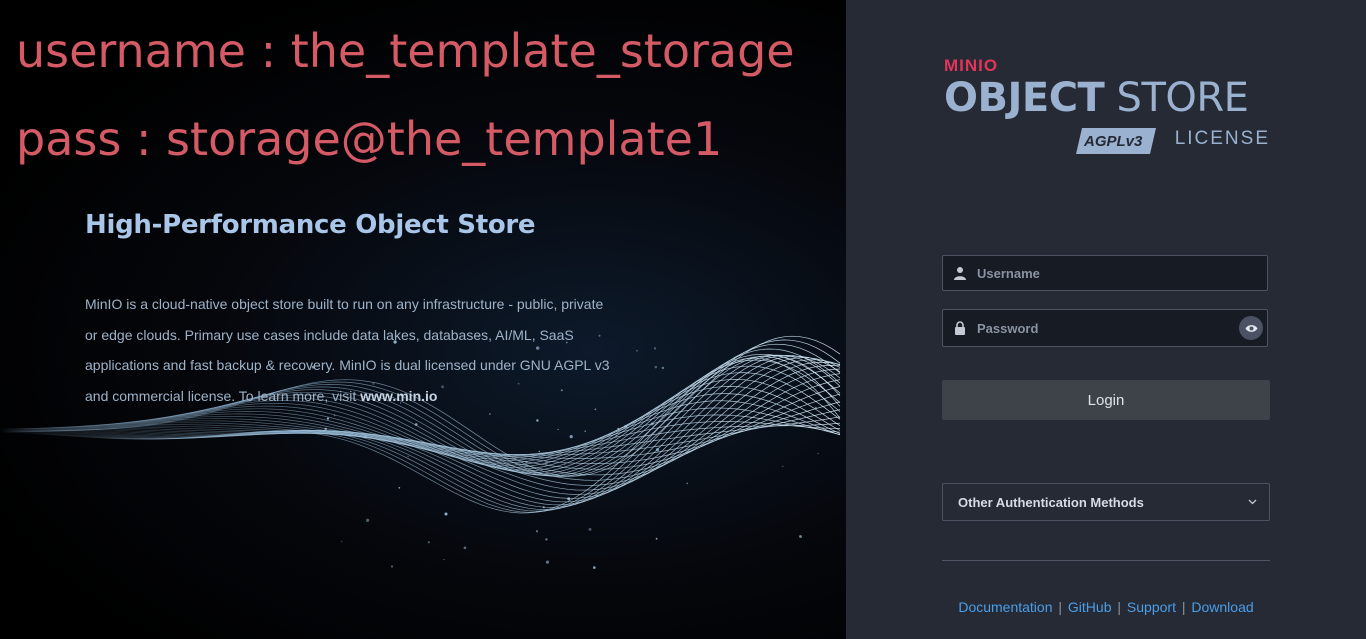  Describe the element at coordinates (1090, 607) in the screenshot. I see `github-link: GitHub` at that location.